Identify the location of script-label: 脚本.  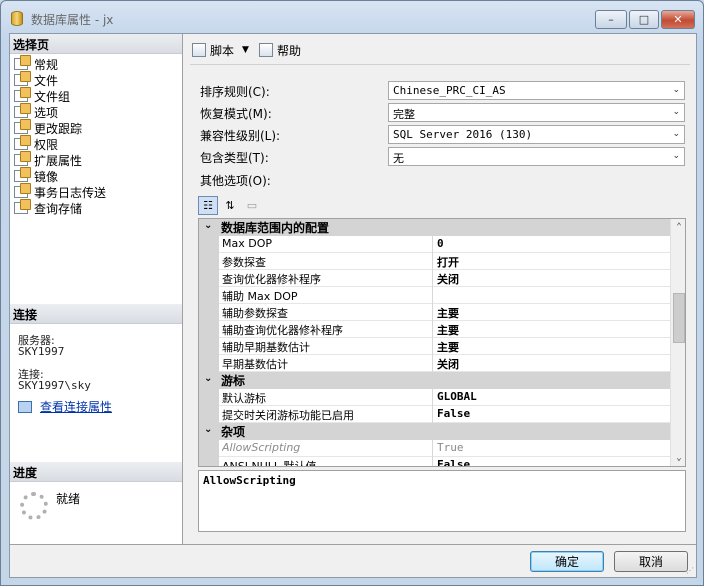
(222, 50).